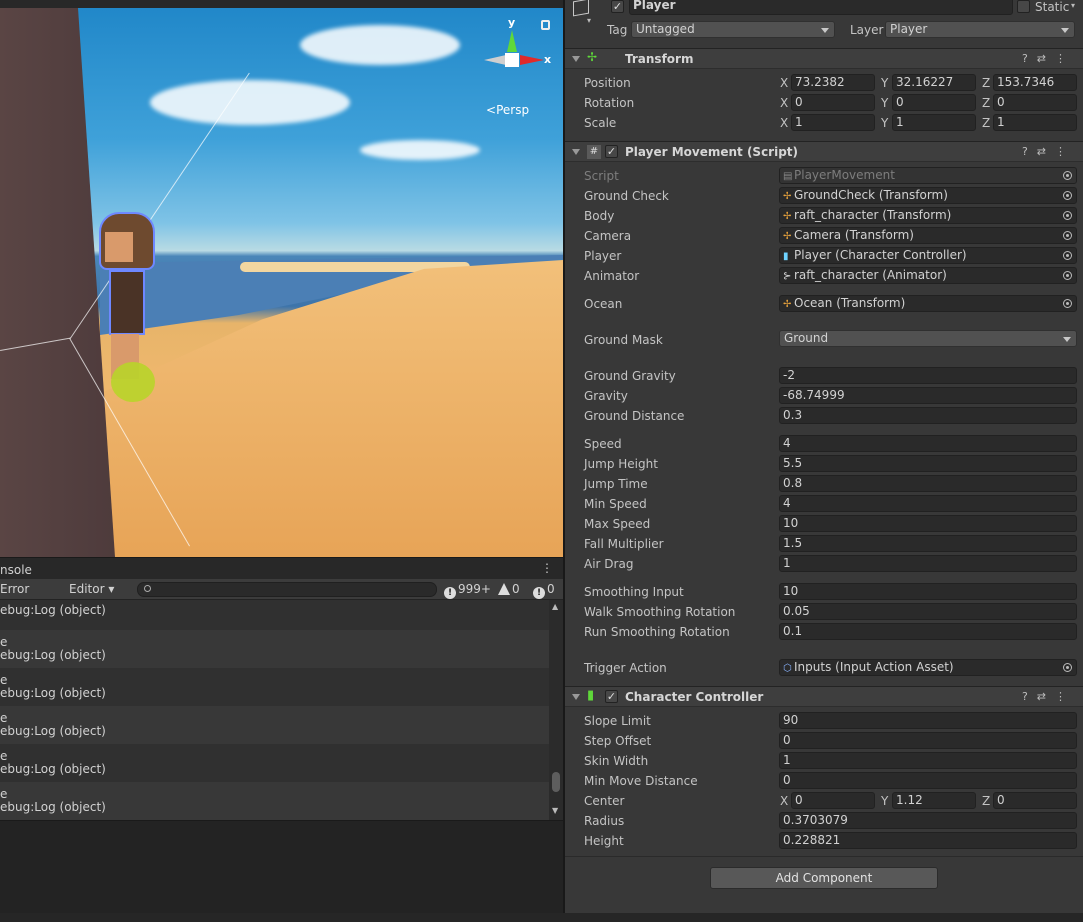 Image resolution: width=1083 pixels, height=922 pixels. What do you see at coordinates (287, 589) in the screenshot?
I see `console-search-input` at bounding box center [287, 589].